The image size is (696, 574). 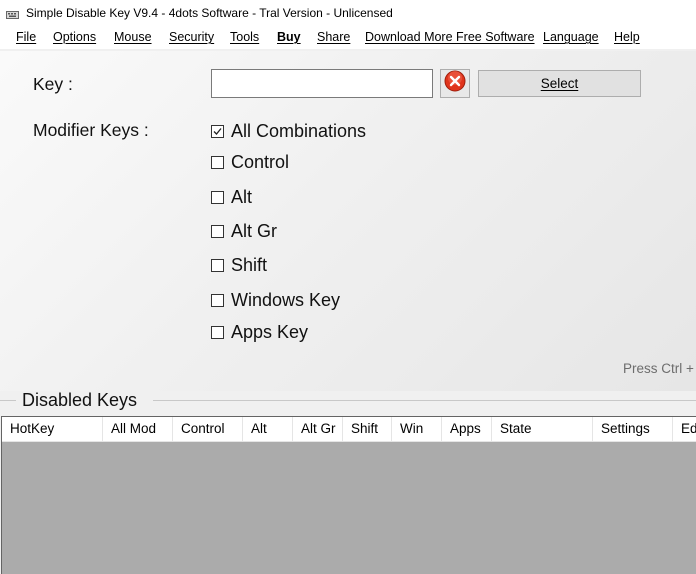 What do you see at coordinates (467, 429) in the screenshot?
I see `column-header-apps: Apps` at bounding box center [467, 429].